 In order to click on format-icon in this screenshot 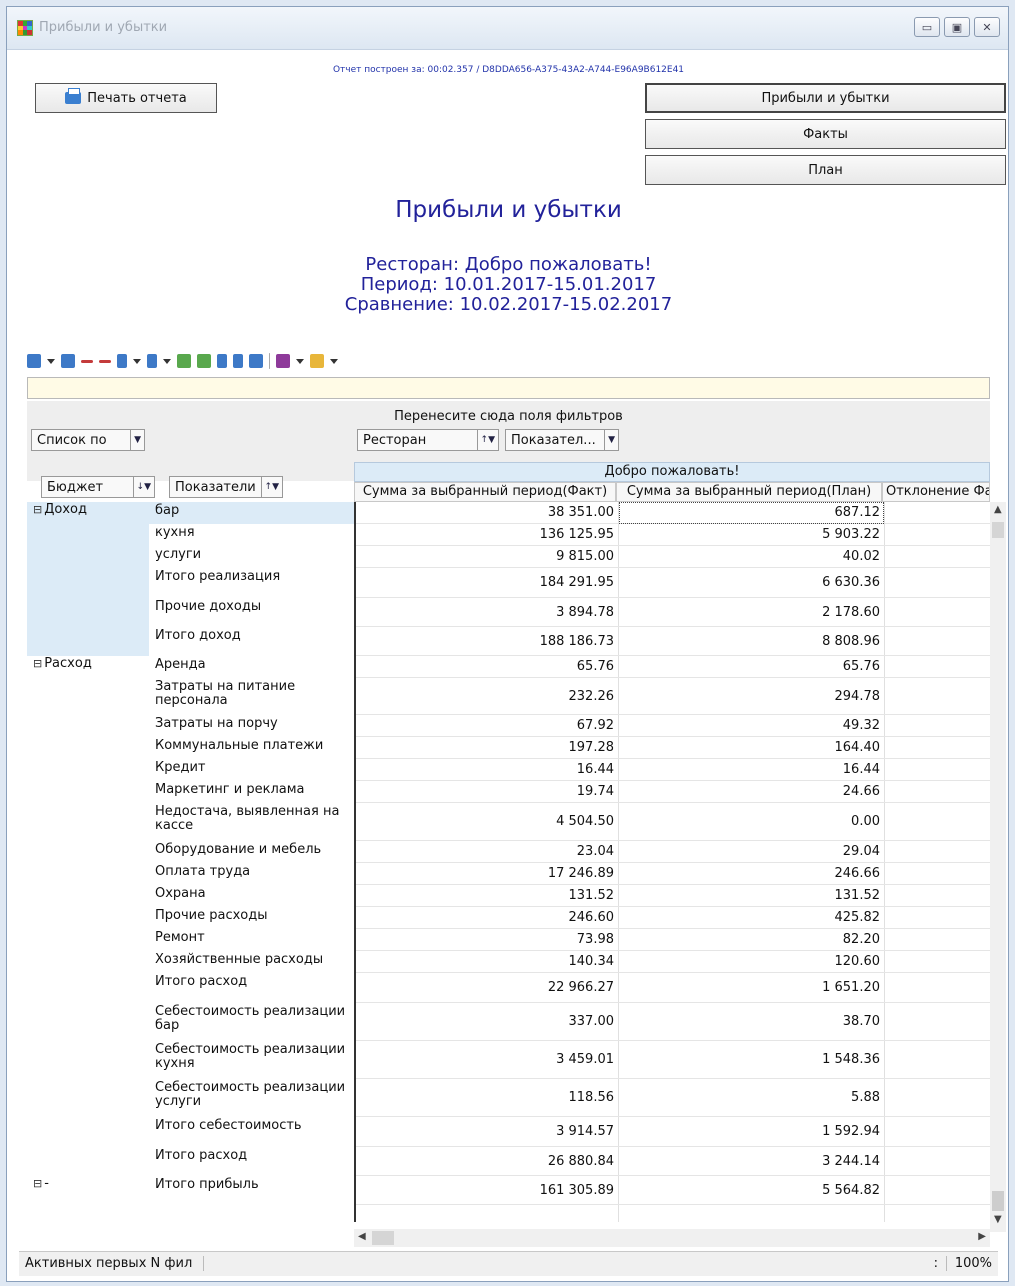, I will do `click(222, 361)`.